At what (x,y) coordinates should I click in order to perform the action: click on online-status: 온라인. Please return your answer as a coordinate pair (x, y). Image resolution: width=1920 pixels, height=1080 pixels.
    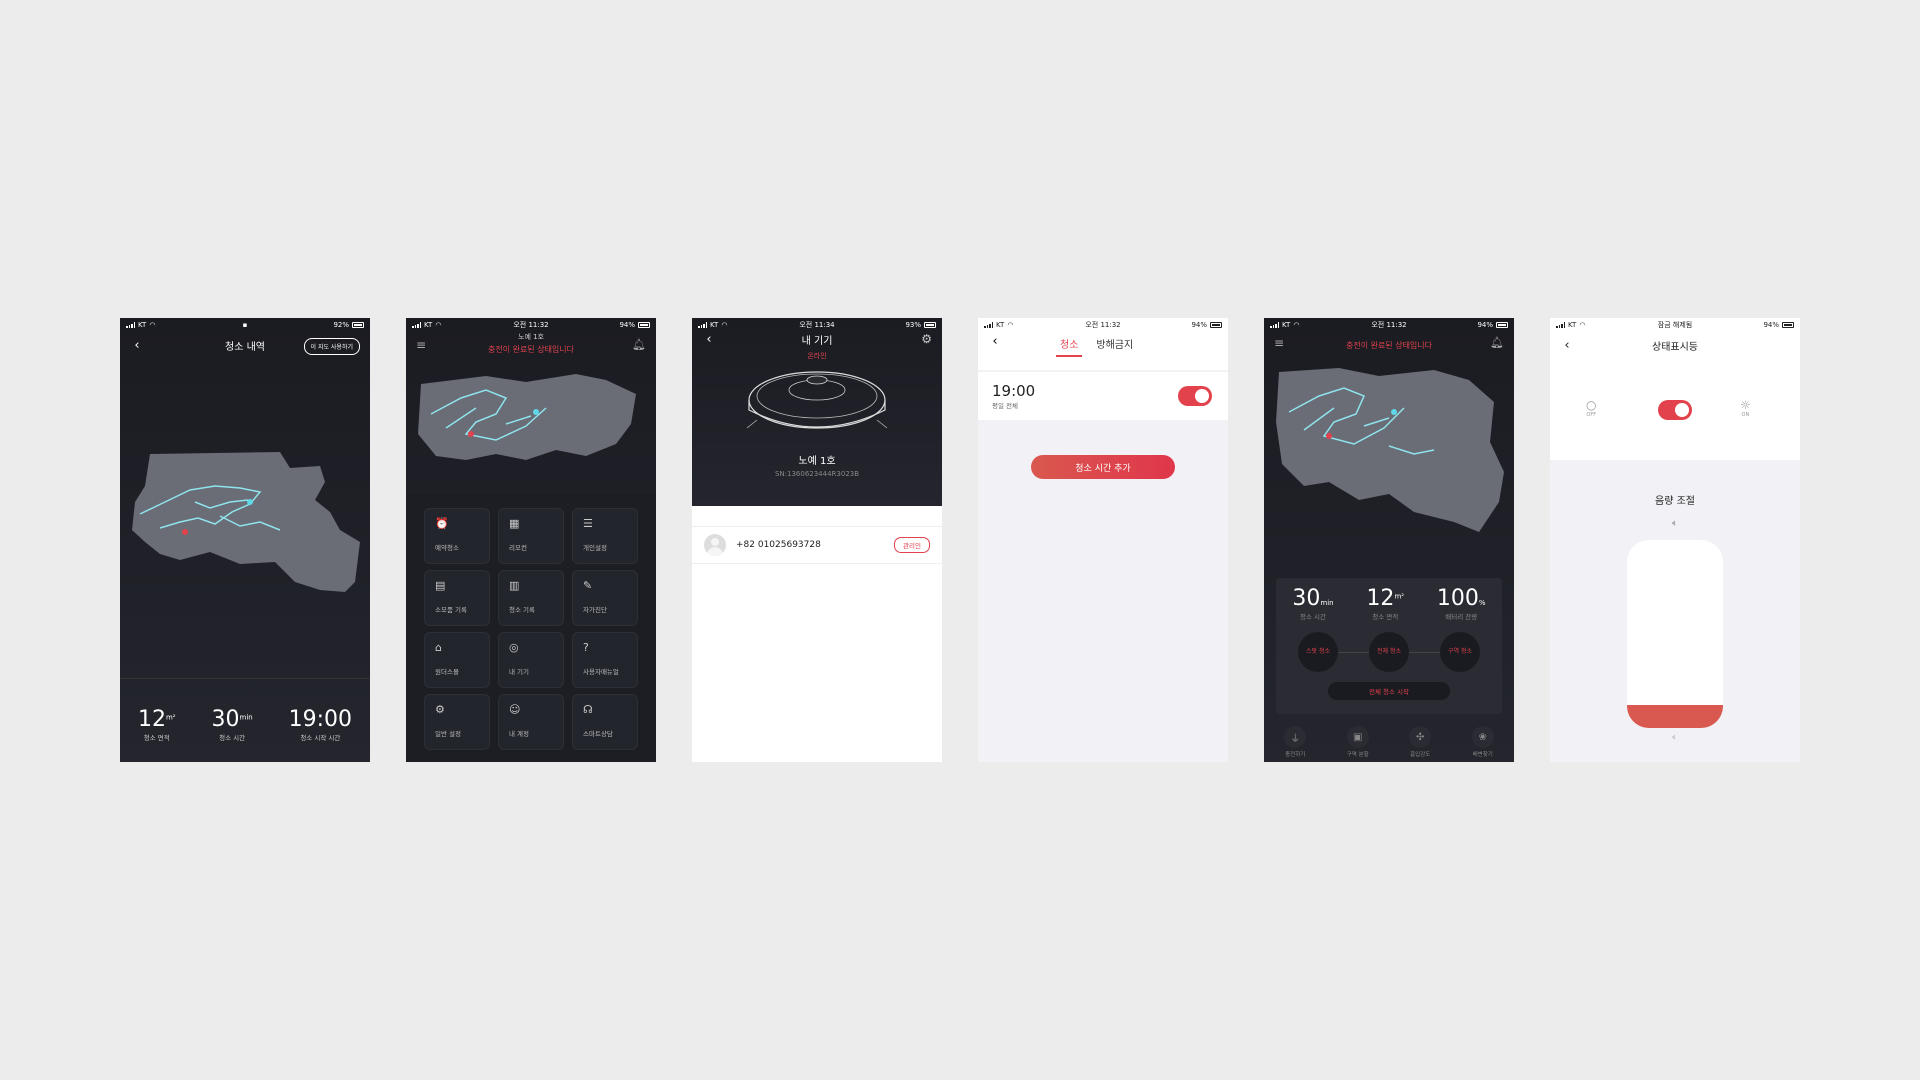
    Looking at the image, I should click on (817, 356).